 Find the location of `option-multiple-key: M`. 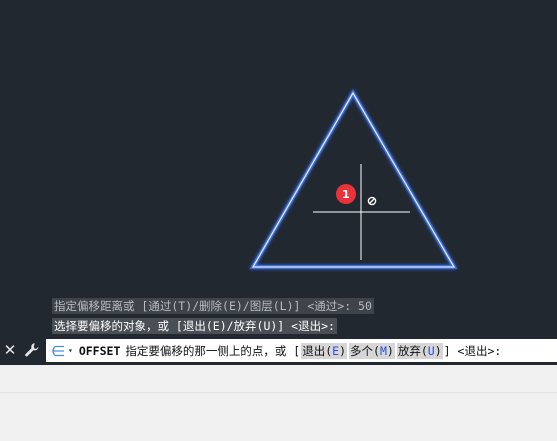

option-multiple-key: M is located at coordinates (383, 350).